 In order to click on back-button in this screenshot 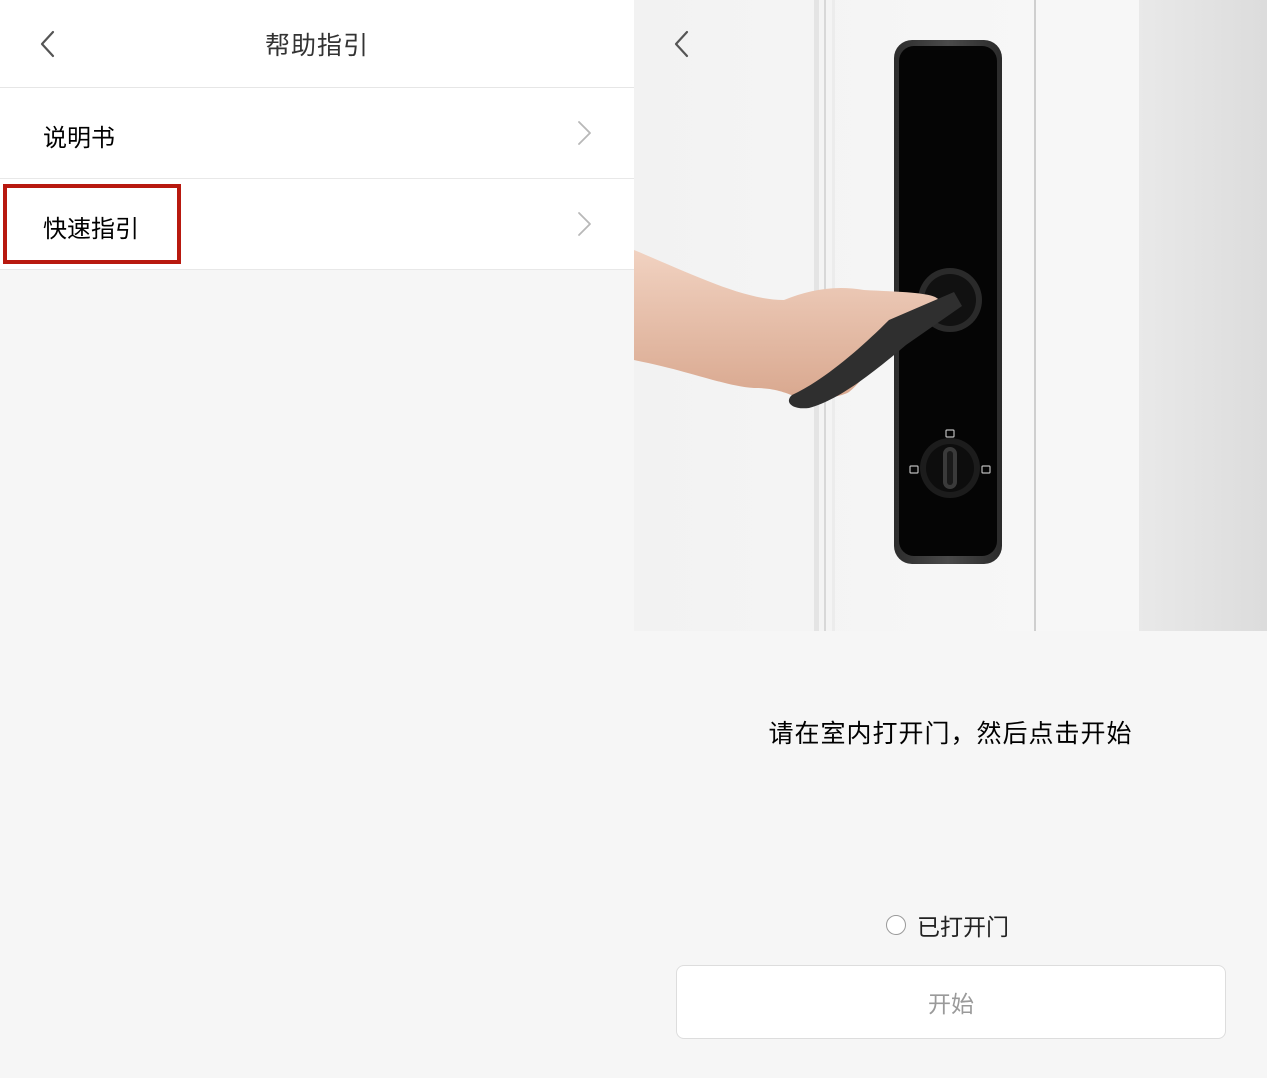, I will do `click(682, 44)`.